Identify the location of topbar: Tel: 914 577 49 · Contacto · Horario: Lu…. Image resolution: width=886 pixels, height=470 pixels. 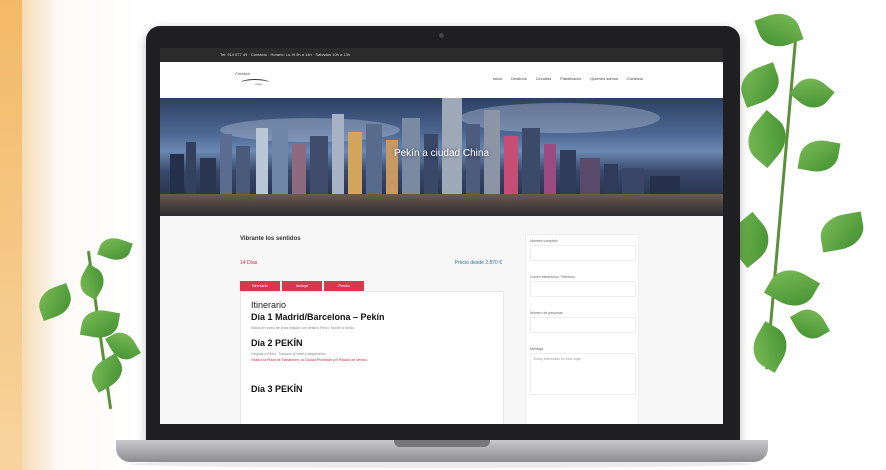
(441, 55).